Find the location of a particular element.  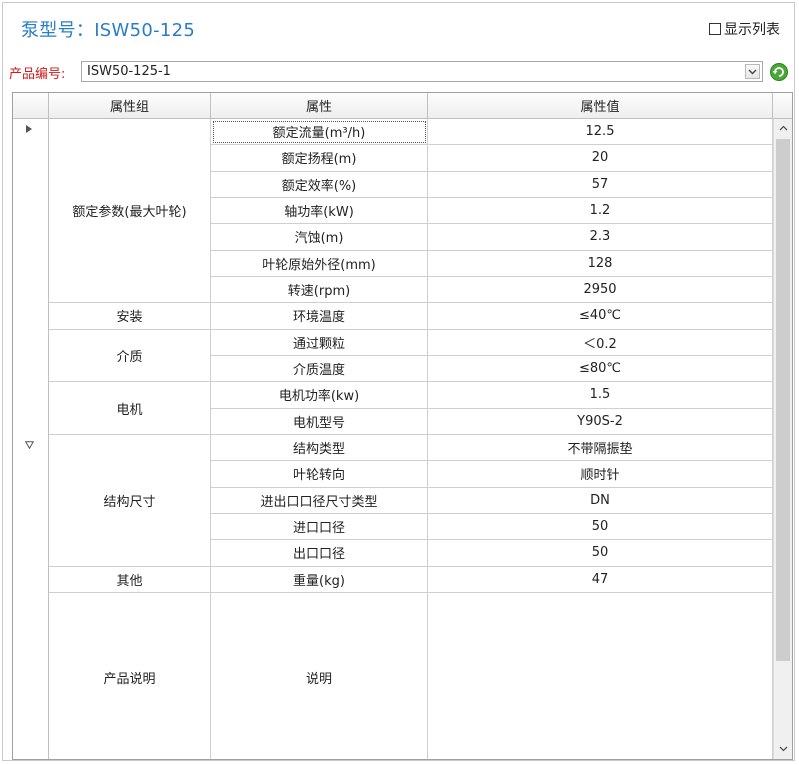

show-list-checkbox: 显示列表 is located at coordinates (744, 29).